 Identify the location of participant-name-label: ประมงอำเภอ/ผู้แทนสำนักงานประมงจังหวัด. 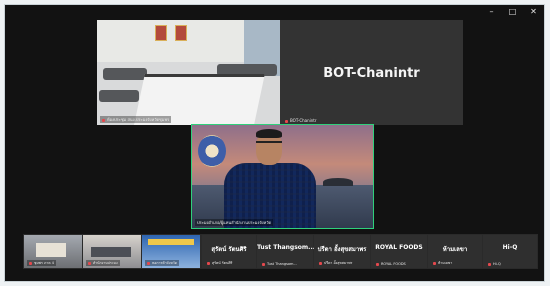
(234, 222).